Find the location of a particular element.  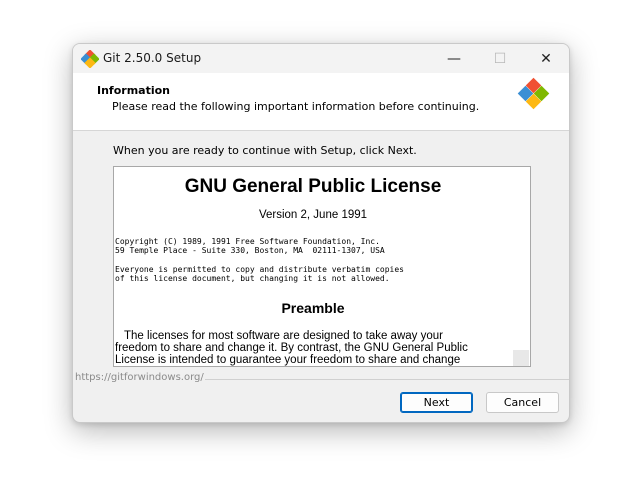

homepage-link: https://gitforwindows.org/ is located at coordinates (139, 377).